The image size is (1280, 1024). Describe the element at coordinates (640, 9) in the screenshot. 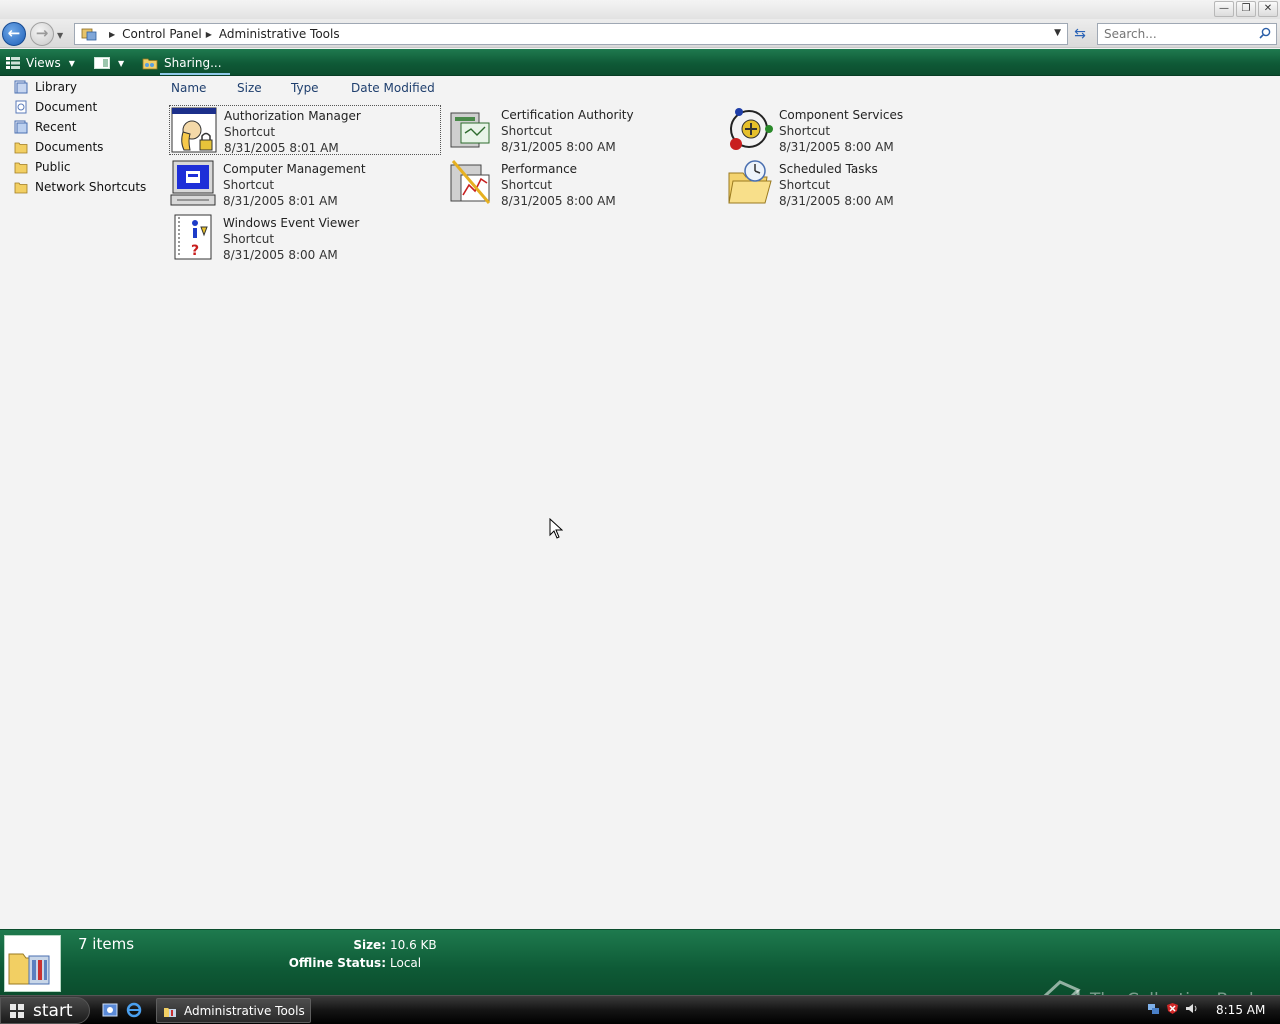

I see `title-bar: — ❐ ✕` at that location.